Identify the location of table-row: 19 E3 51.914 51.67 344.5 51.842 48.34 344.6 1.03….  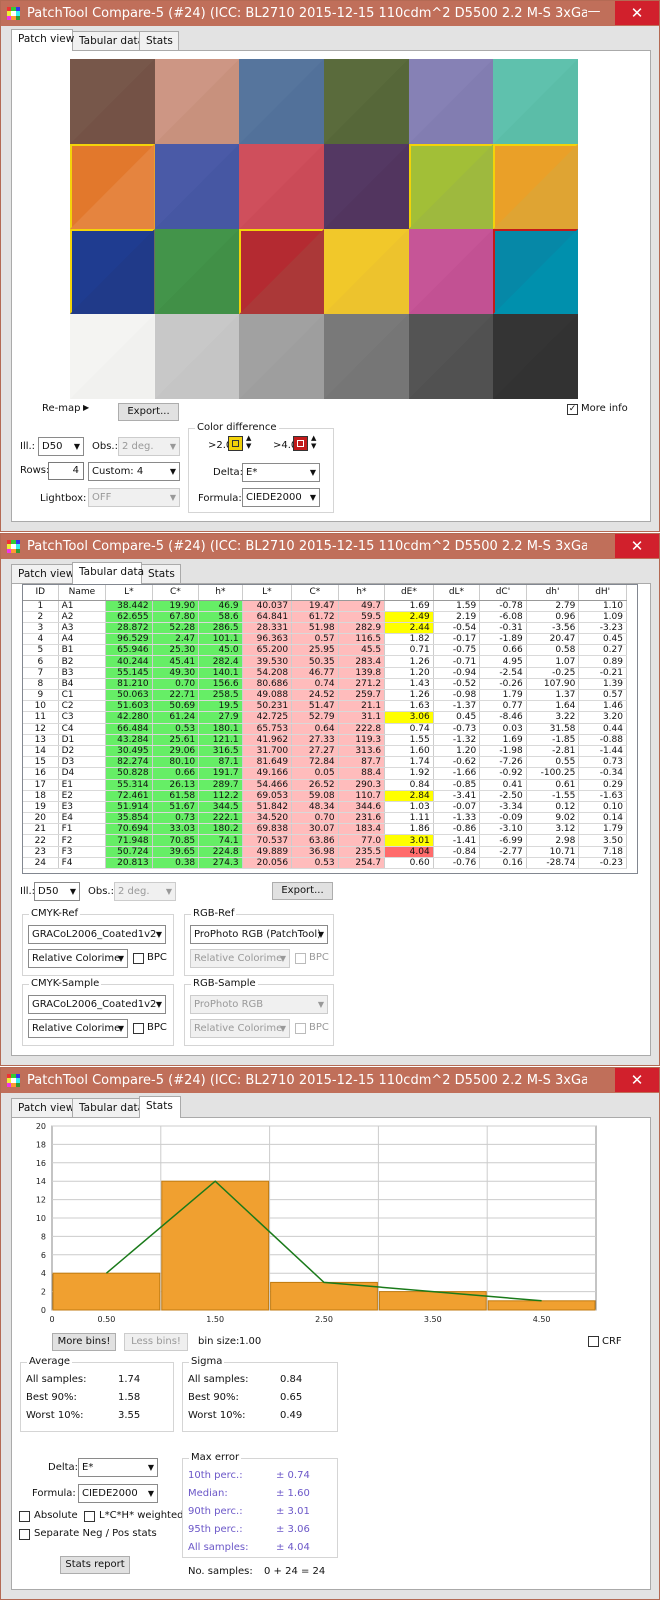
(325, 807).